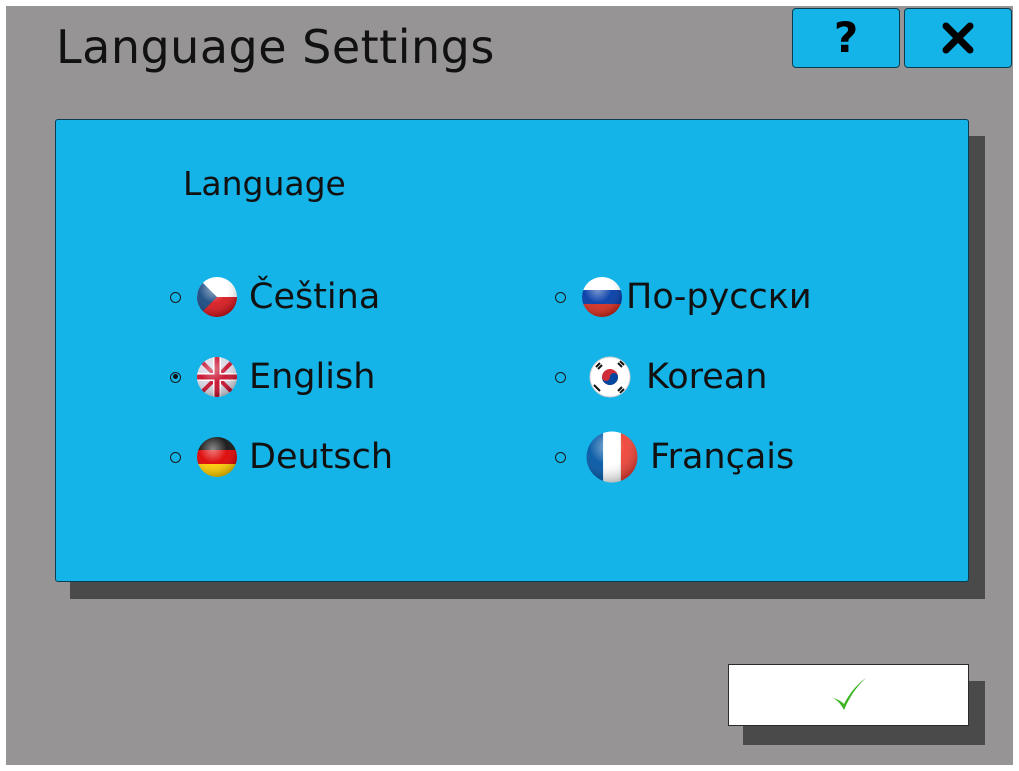  I want to click on czech-flag-icon, so click(217, 297).